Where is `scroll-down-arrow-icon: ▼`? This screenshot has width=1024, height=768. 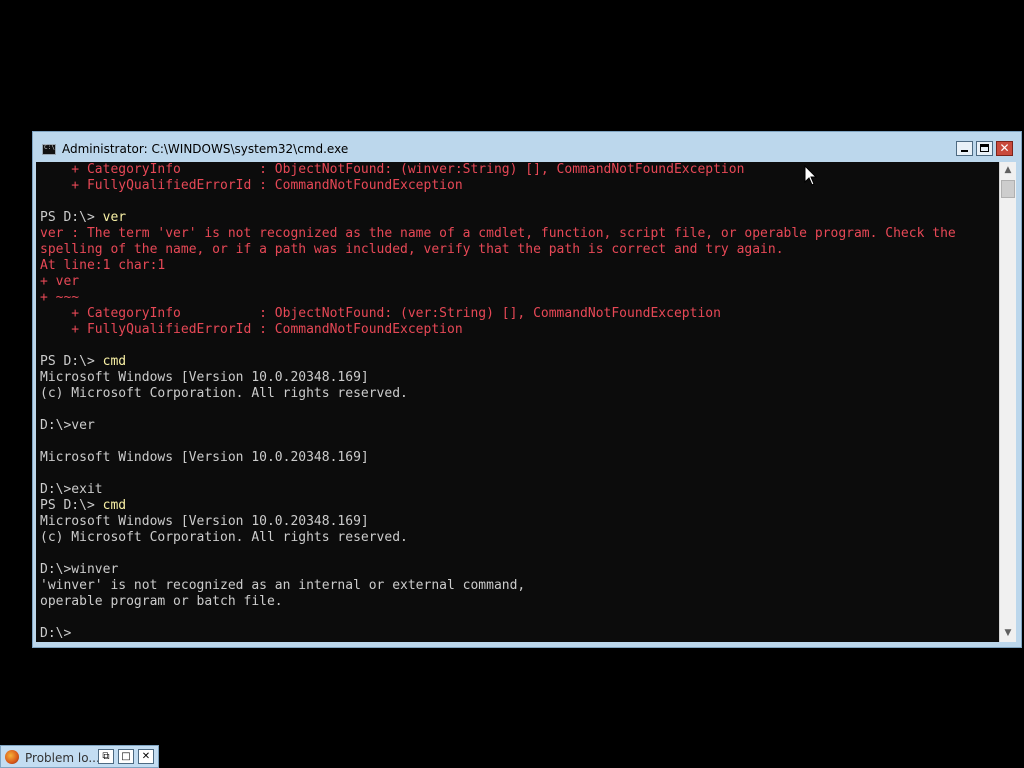 scroll-down-arrow-icon: ▼ is located at coordinates (1008, 633).